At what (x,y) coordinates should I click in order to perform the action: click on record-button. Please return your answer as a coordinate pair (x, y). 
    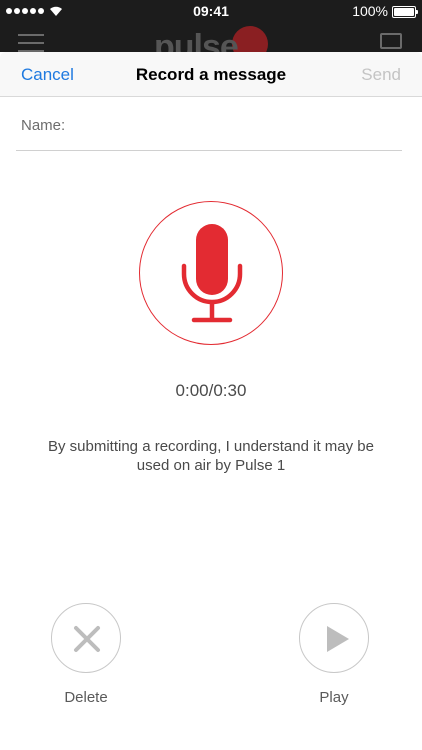
    Looking at the image, I should click on (211, 273).